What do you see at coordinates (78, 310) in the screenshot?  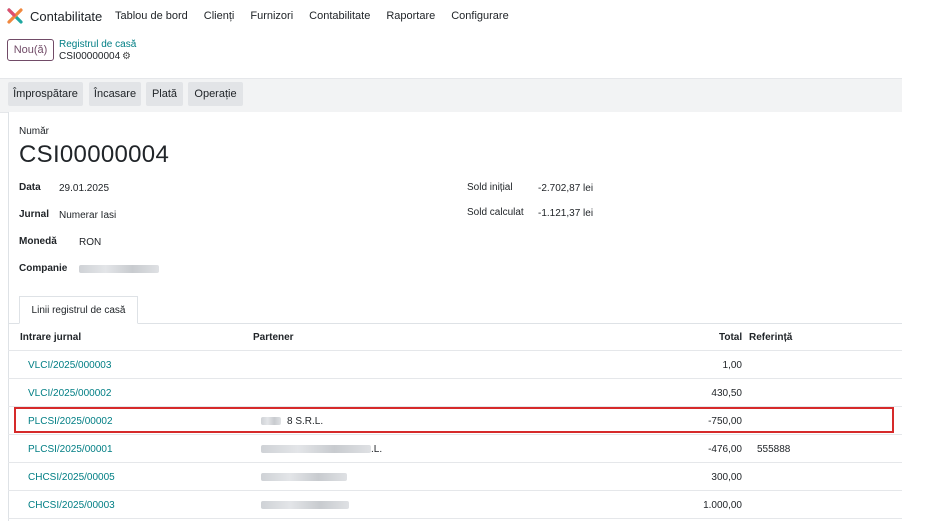 I see `tab-cash-lines: Linii registrul de casă` at bounding box center [78, 310].